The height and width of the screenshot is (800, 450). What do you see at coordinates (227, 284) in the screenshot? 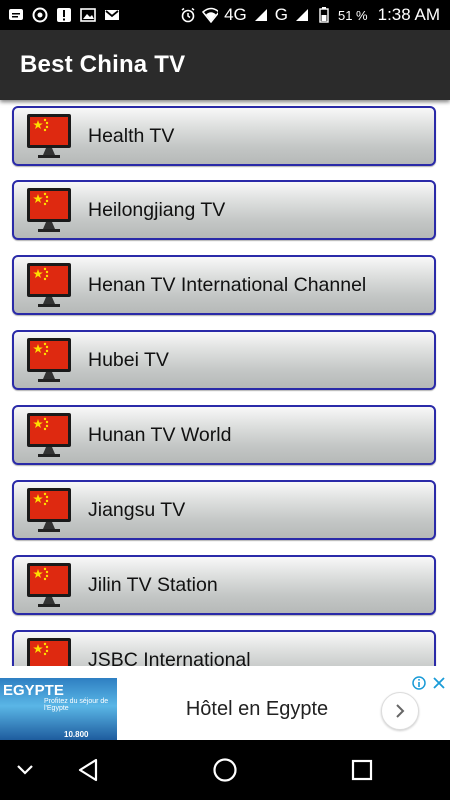
I see `channel-label: Henan TV International Channel` at bounding box center [227, 284].